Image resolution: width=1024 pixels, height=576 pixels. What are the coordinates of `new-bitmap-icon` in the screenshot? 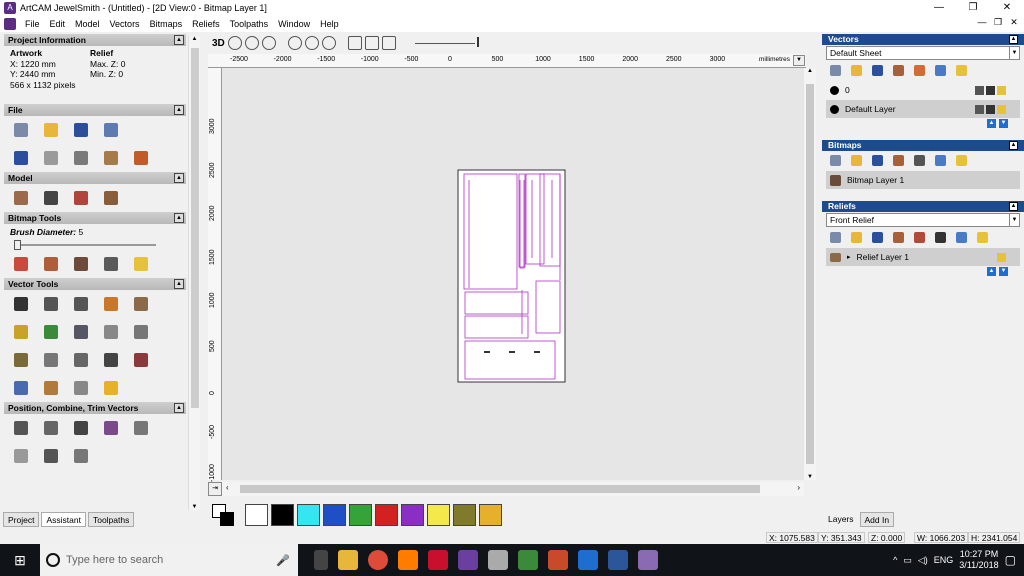 It's located at (835, 160).